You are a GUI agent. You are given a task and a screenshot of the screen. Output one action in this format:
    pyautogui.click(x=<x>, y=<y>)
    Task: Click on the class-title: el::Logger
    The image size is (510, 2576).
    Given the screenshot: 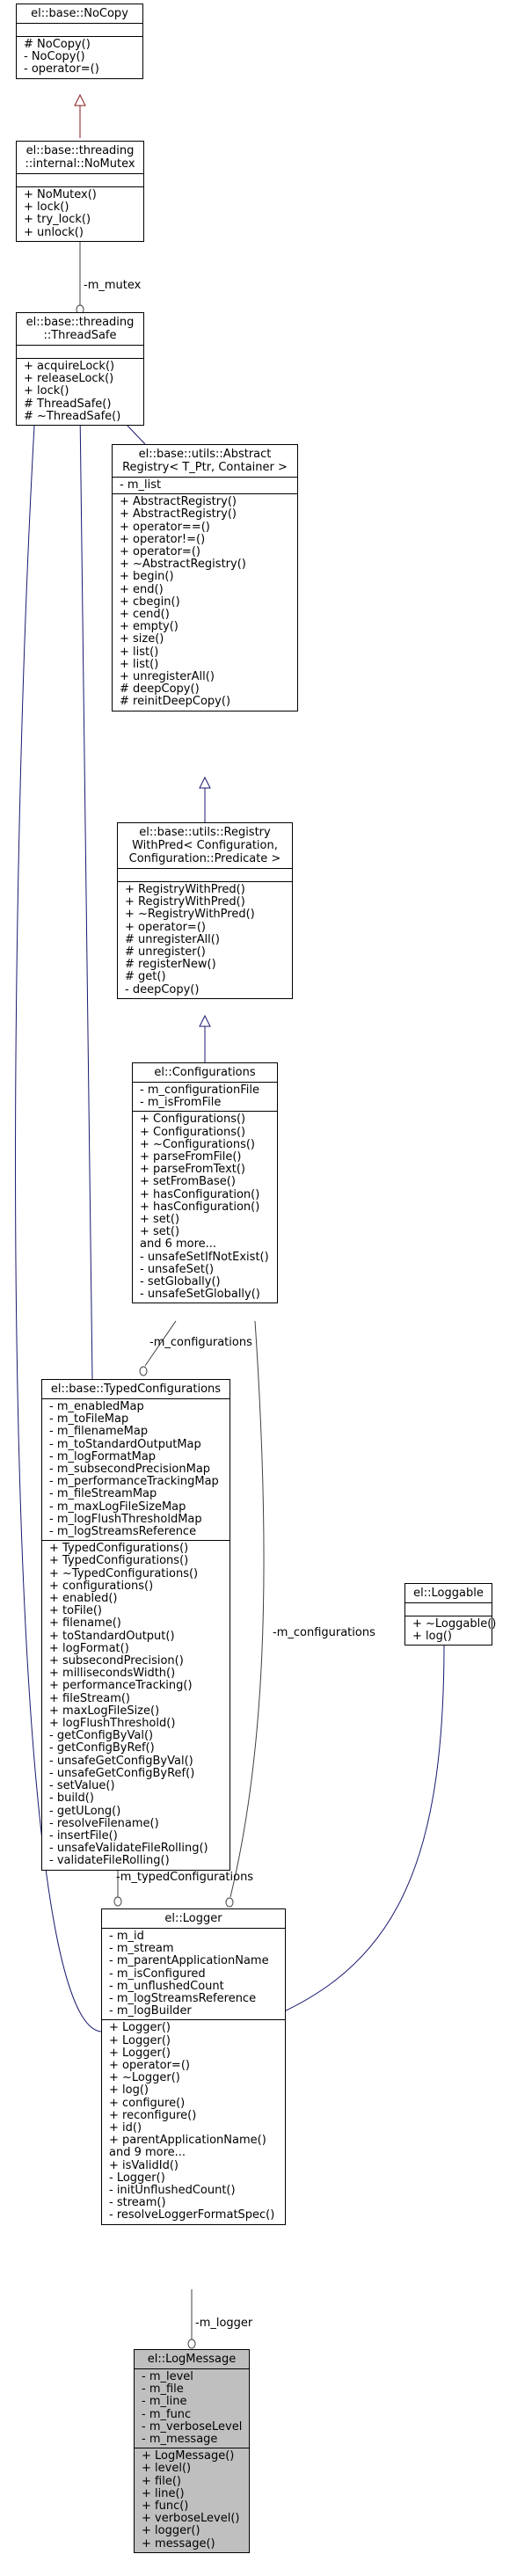 What is the action you would take?
    pyautogui.click(x=193, y=1918)
    